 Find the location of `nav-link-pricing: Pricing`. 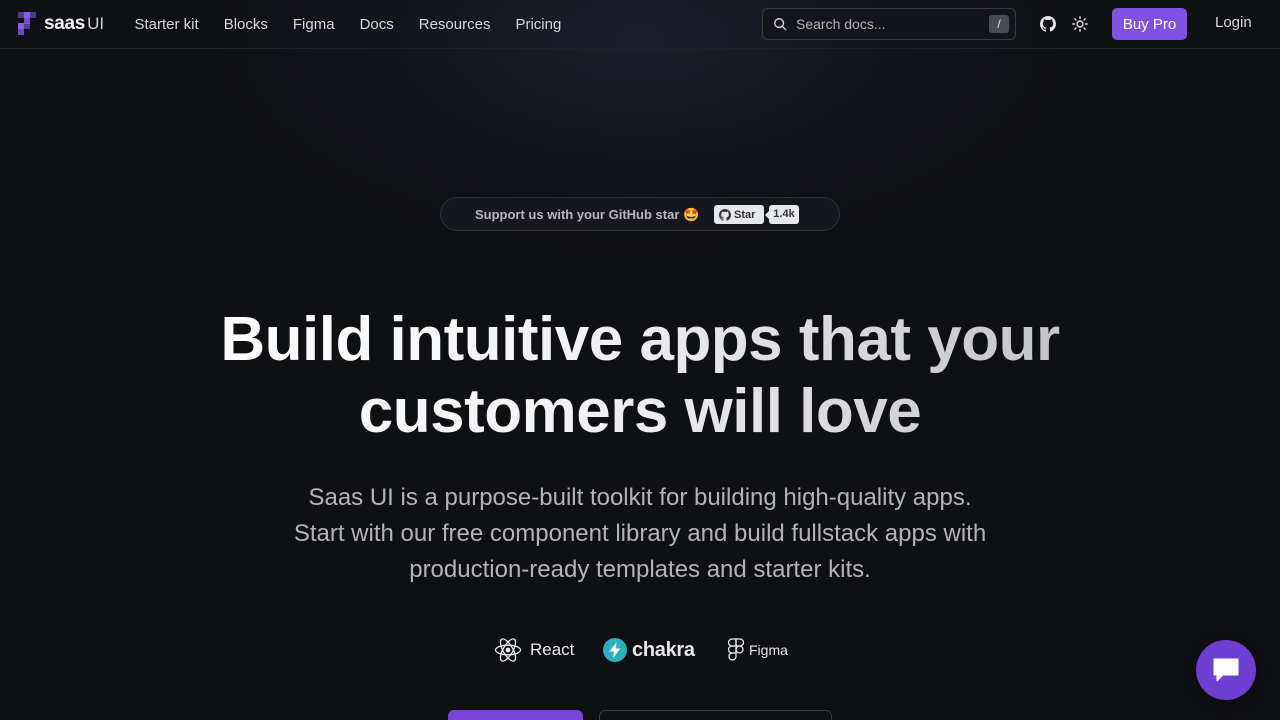

nav-link-pricing: Pricing is located at coordinates (538, 24).